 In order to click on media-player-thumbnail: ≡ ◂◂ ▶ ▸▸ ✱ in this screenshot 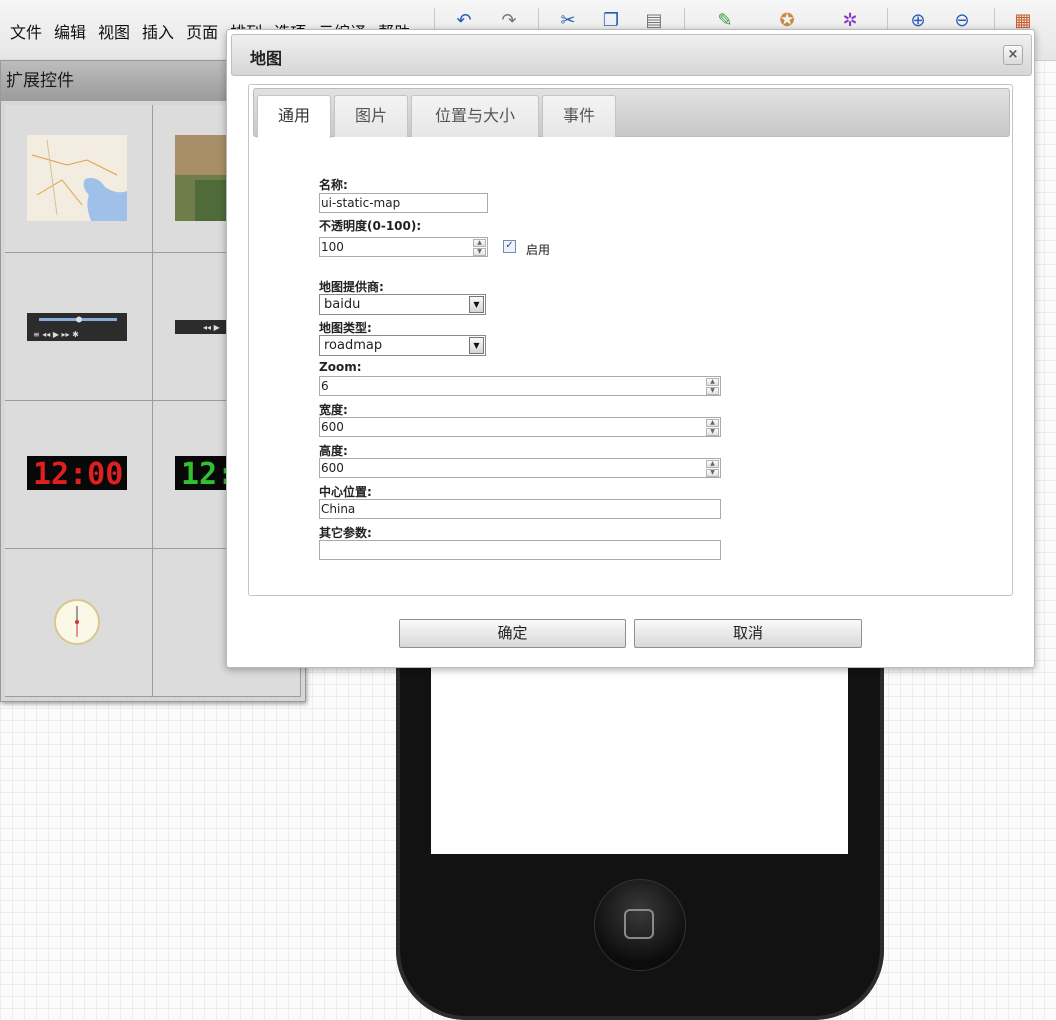, I will do `click(78, 326)`.